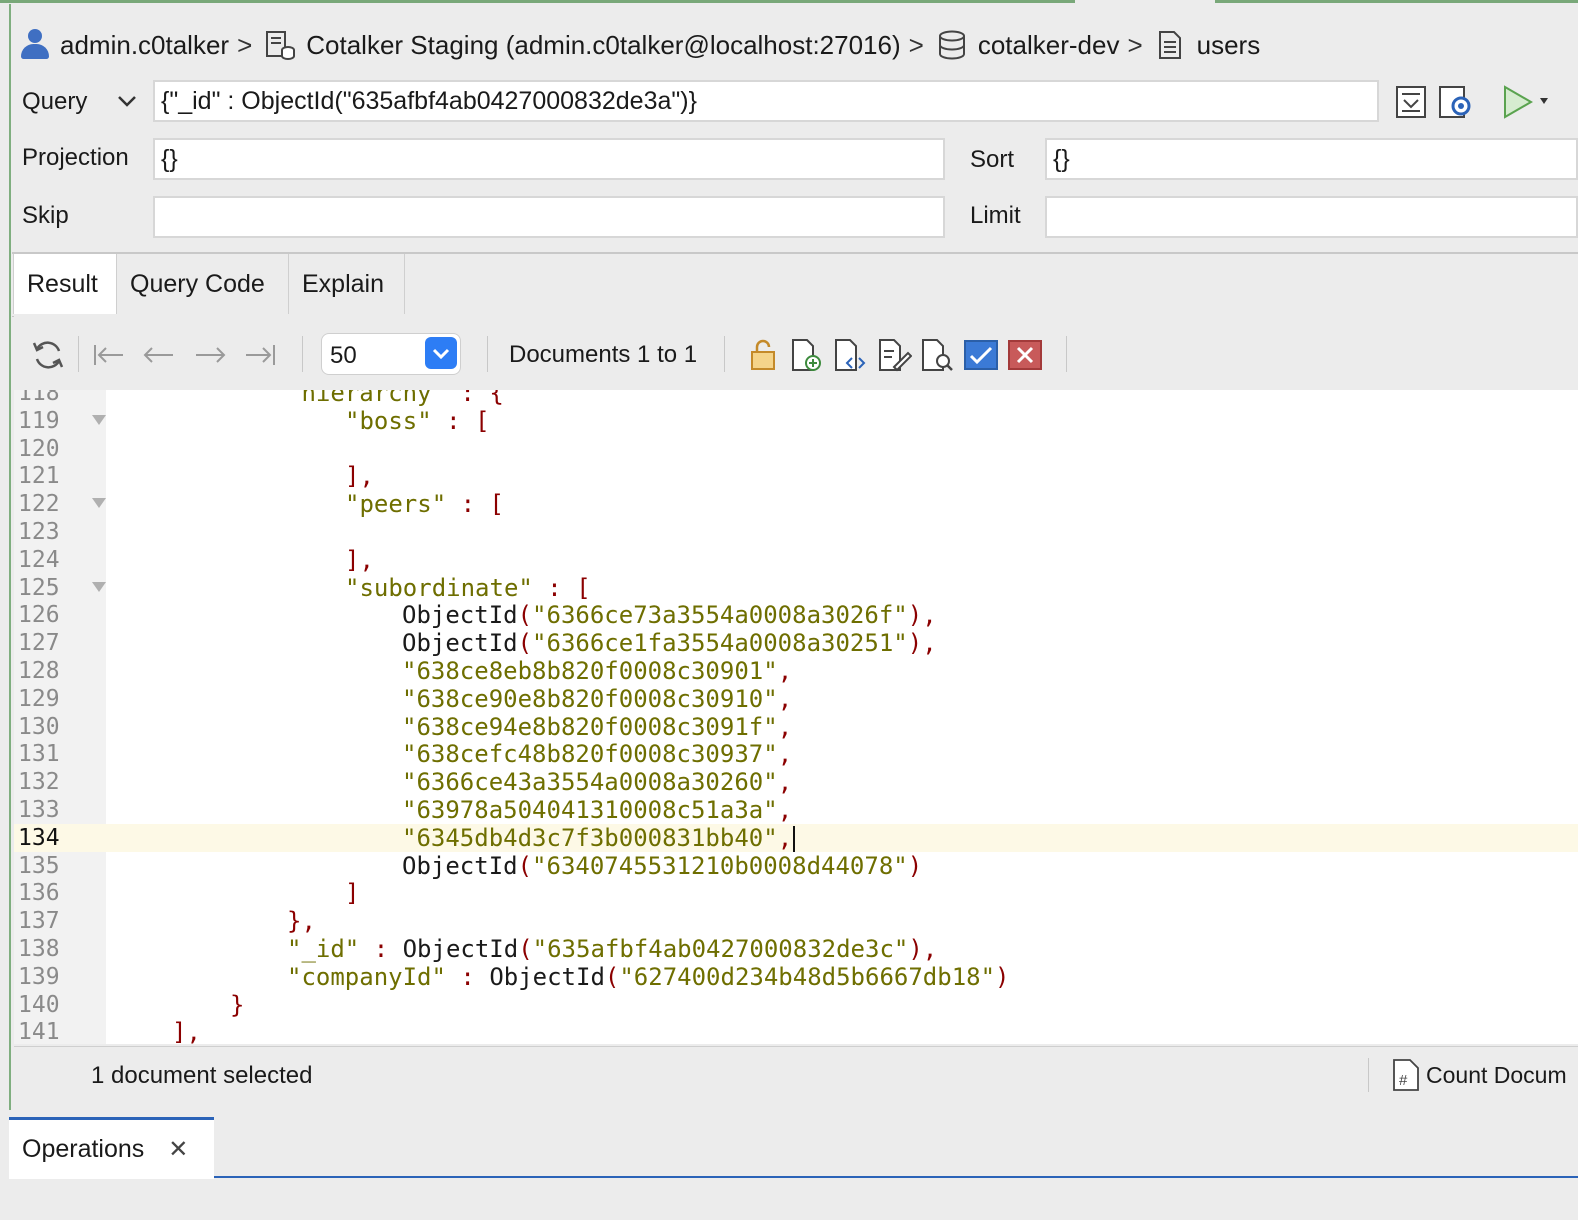 The height and width of the screenshot is (1220, 1578). I want to click on code-line: 124],, so click(796, 560).